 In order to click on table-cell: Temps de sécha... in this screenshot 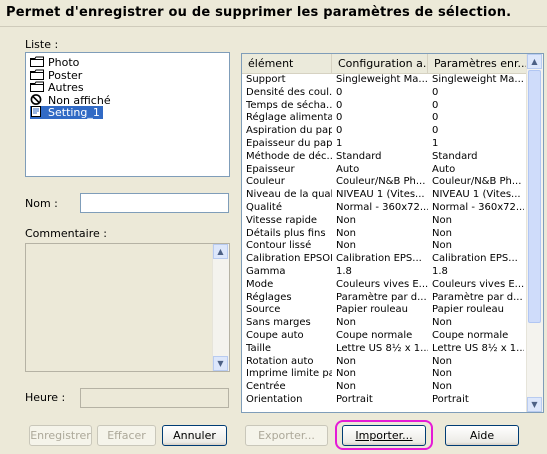, I will do `click(289, 105)`.